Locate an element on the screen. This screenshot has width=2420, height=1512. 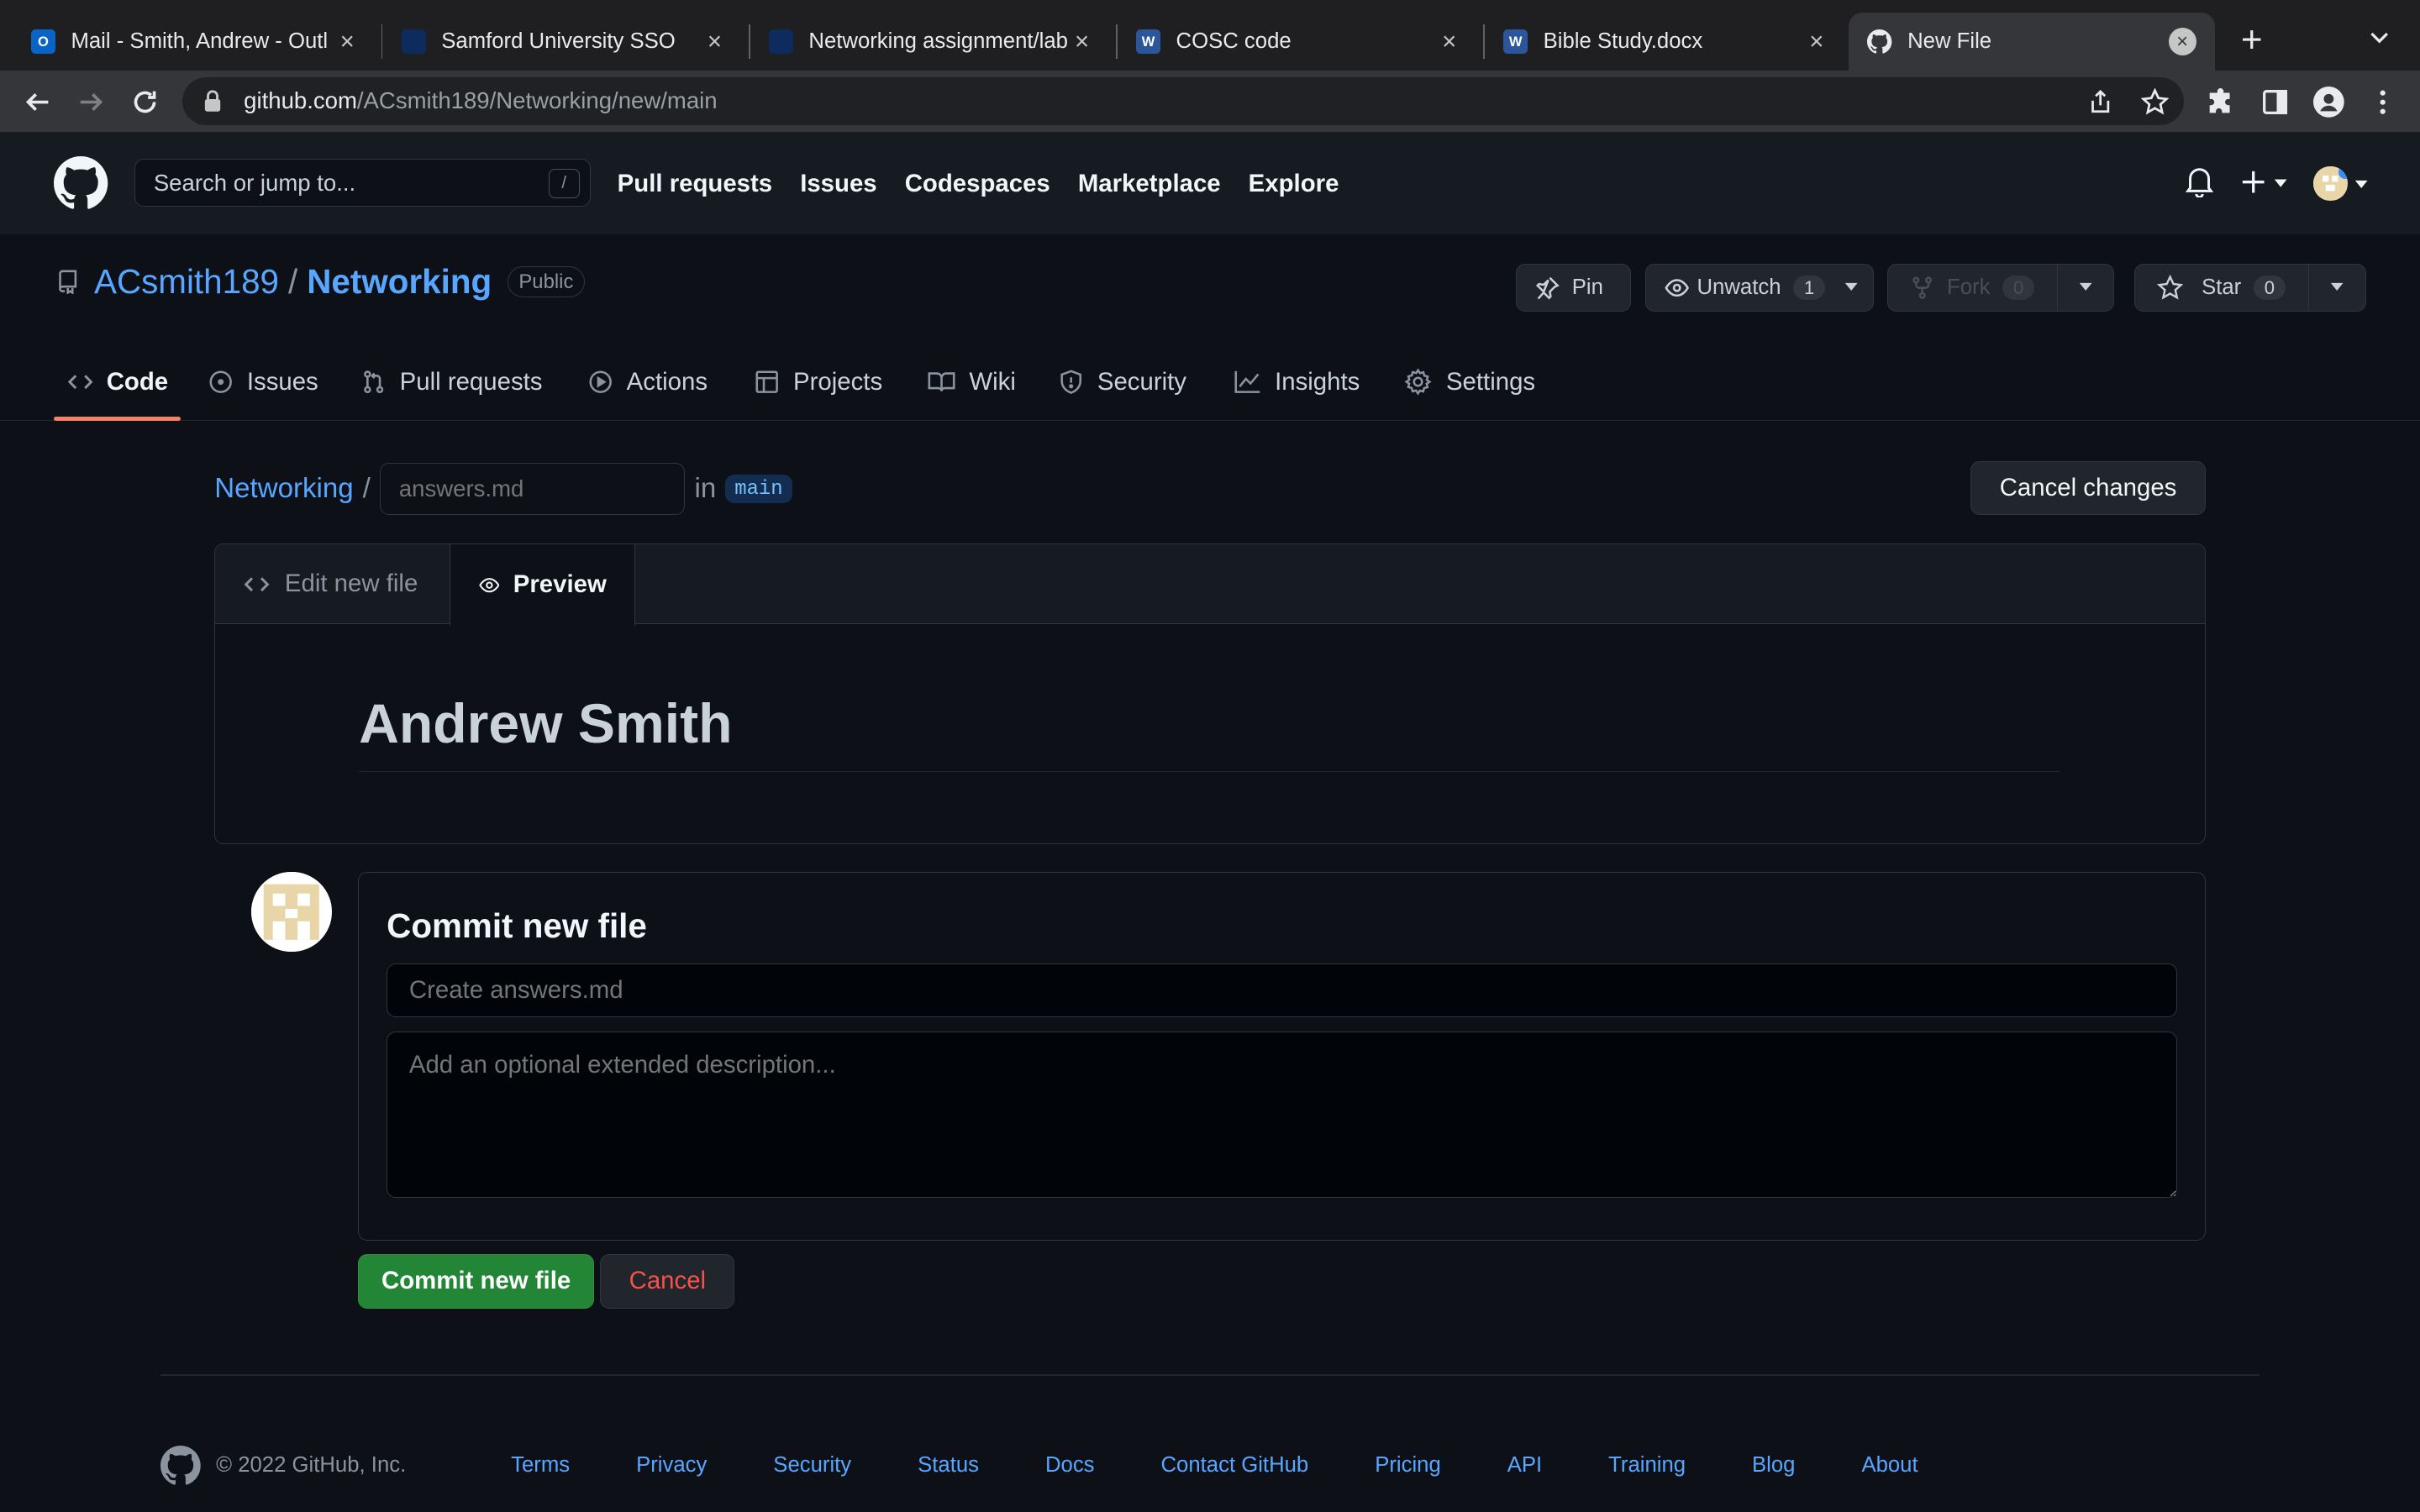
avatar-dropdown-caret-icon is located at coordinates (2361, 185).